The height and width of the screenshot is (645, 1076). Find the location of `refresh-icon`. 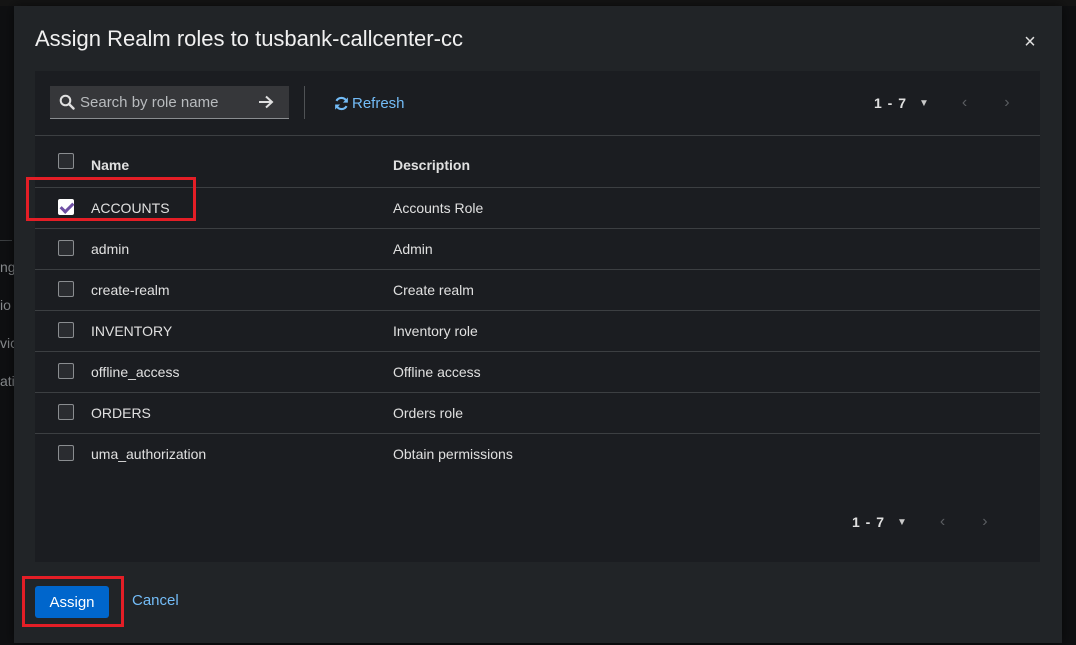

refresh-icon is located at coordinates (341, 103).